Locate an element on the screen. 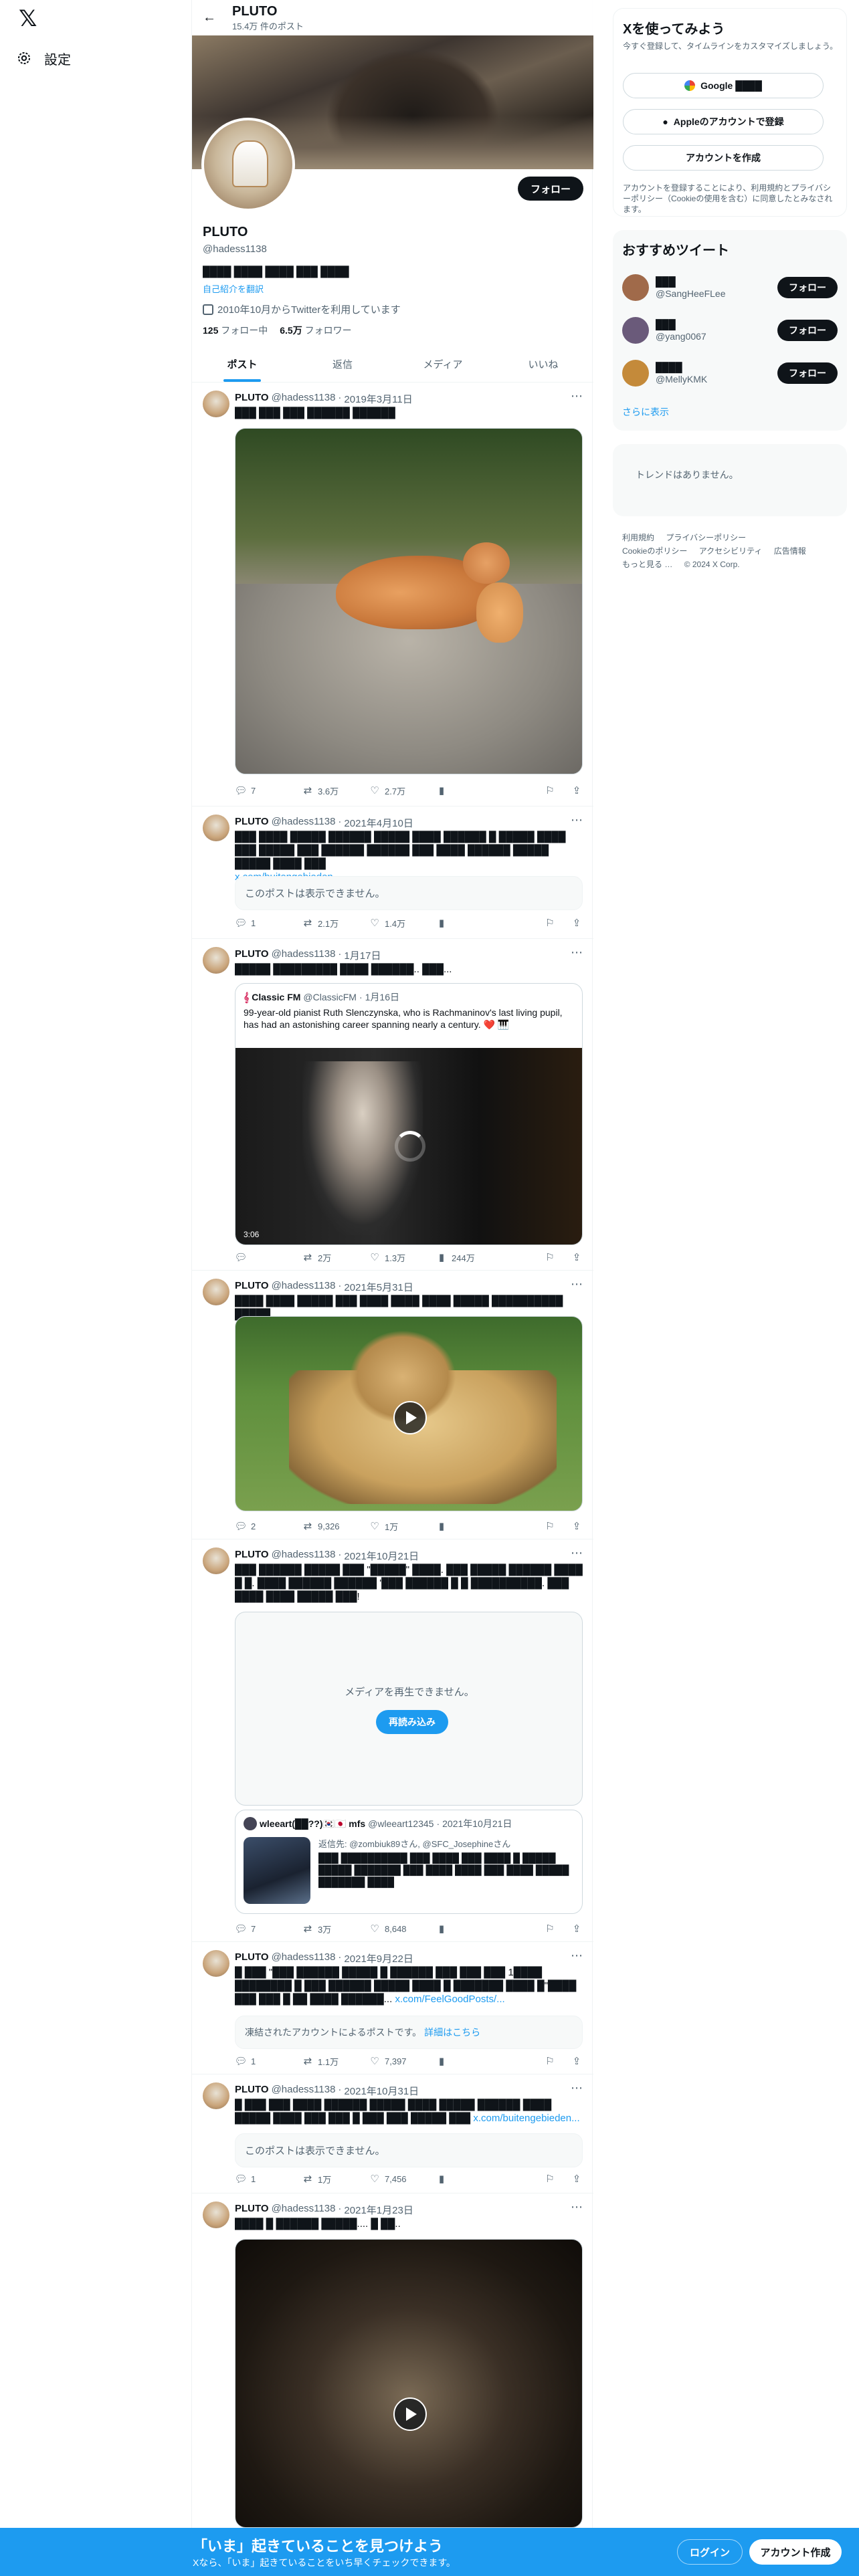 The image size is (859, 2576). nav-settings: 設定 is located at coordinates (83, 58).